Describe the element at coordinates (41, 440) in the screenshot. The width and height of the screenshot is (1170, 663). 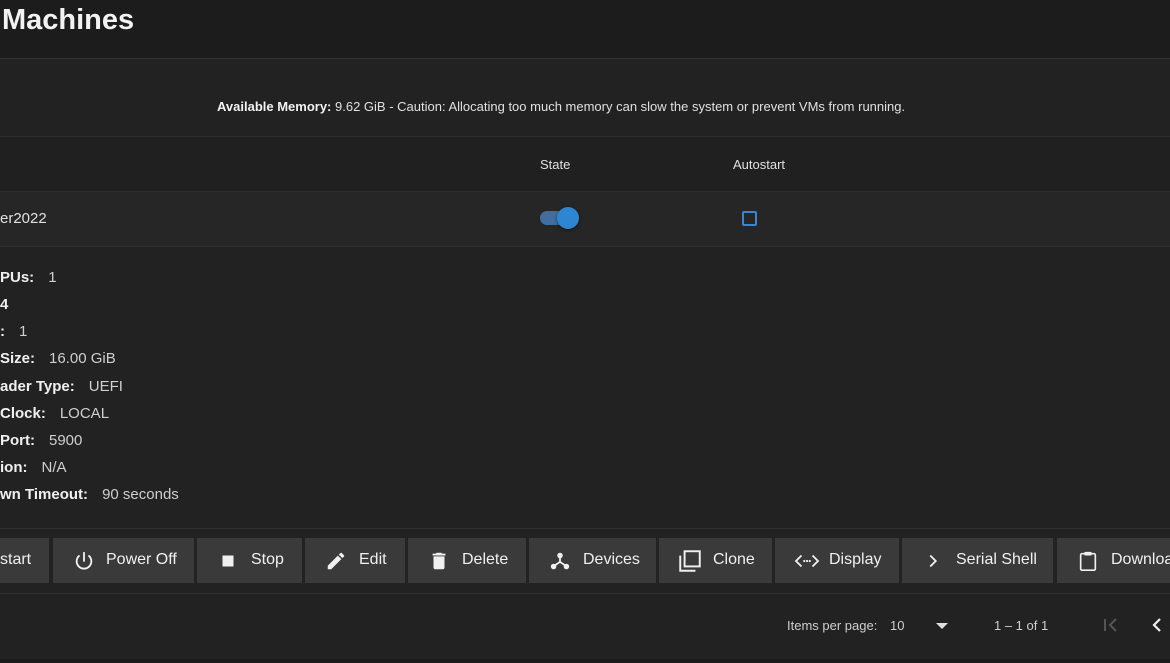
I see `detail-display-port: Port: 5900` at that location.